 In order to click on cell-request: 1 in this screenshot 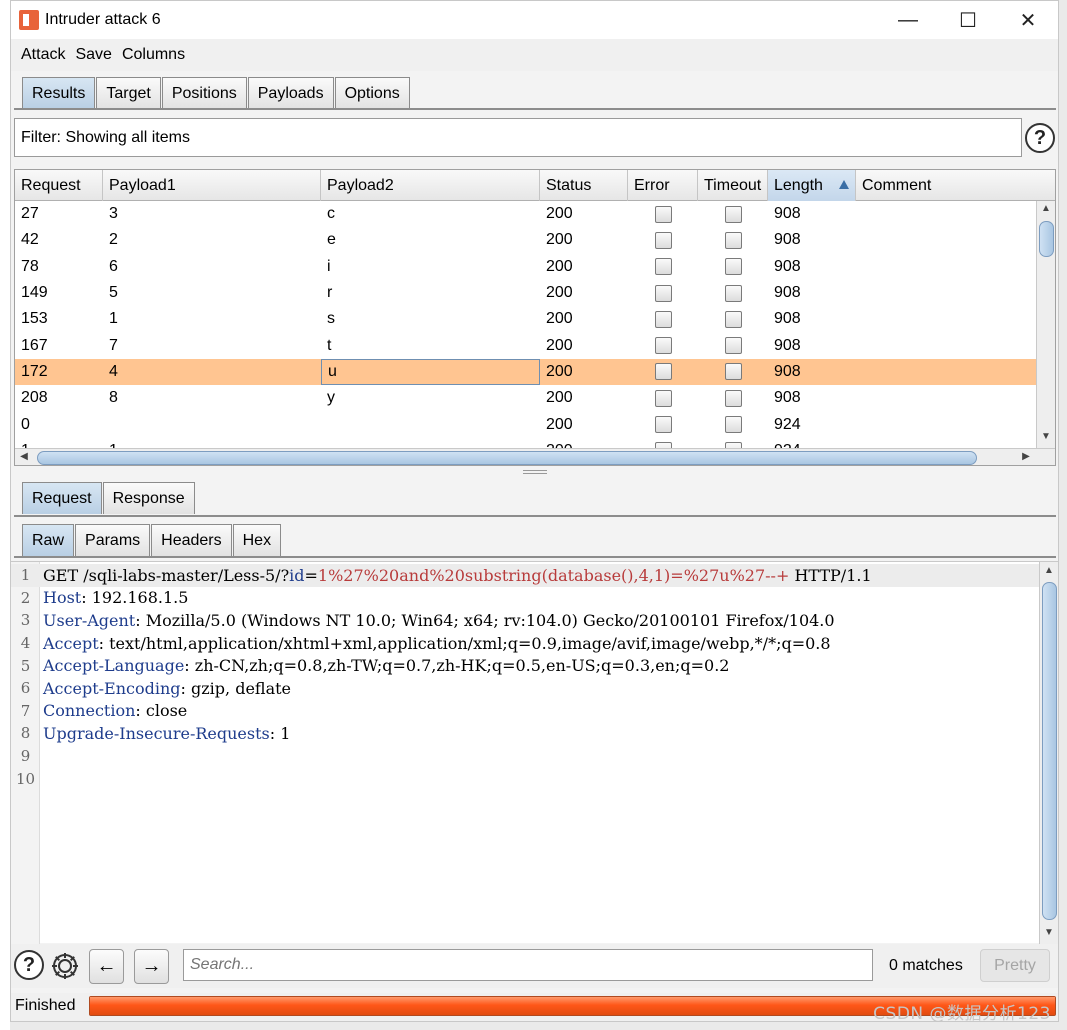, I will do `click(59, 443)`.